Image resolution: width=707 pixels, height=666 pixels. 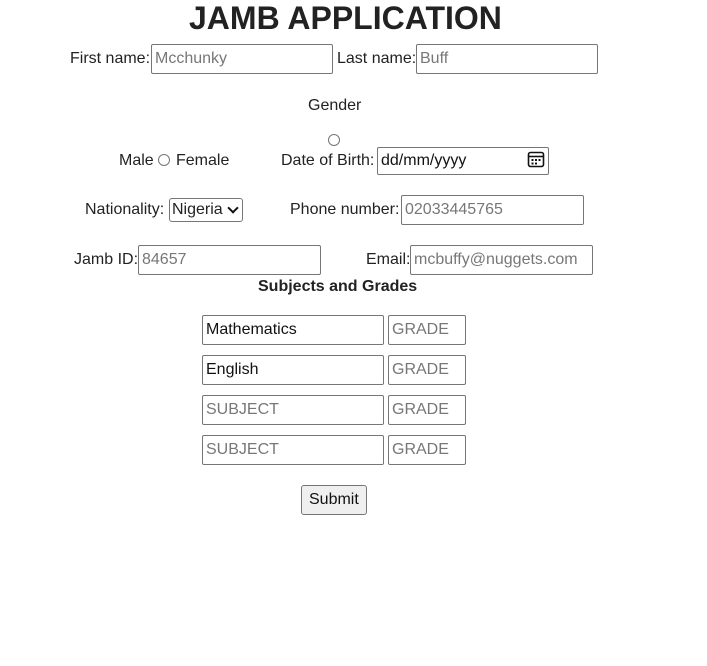 I want to click on jamb-id-label: Jamb ID:, so click(x=106, y=259).